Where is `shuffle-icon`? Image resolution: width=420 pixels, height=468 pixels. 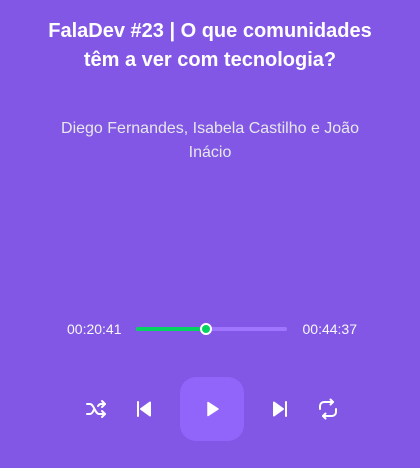 shuffle-icon is located at coordinates (96, 409).